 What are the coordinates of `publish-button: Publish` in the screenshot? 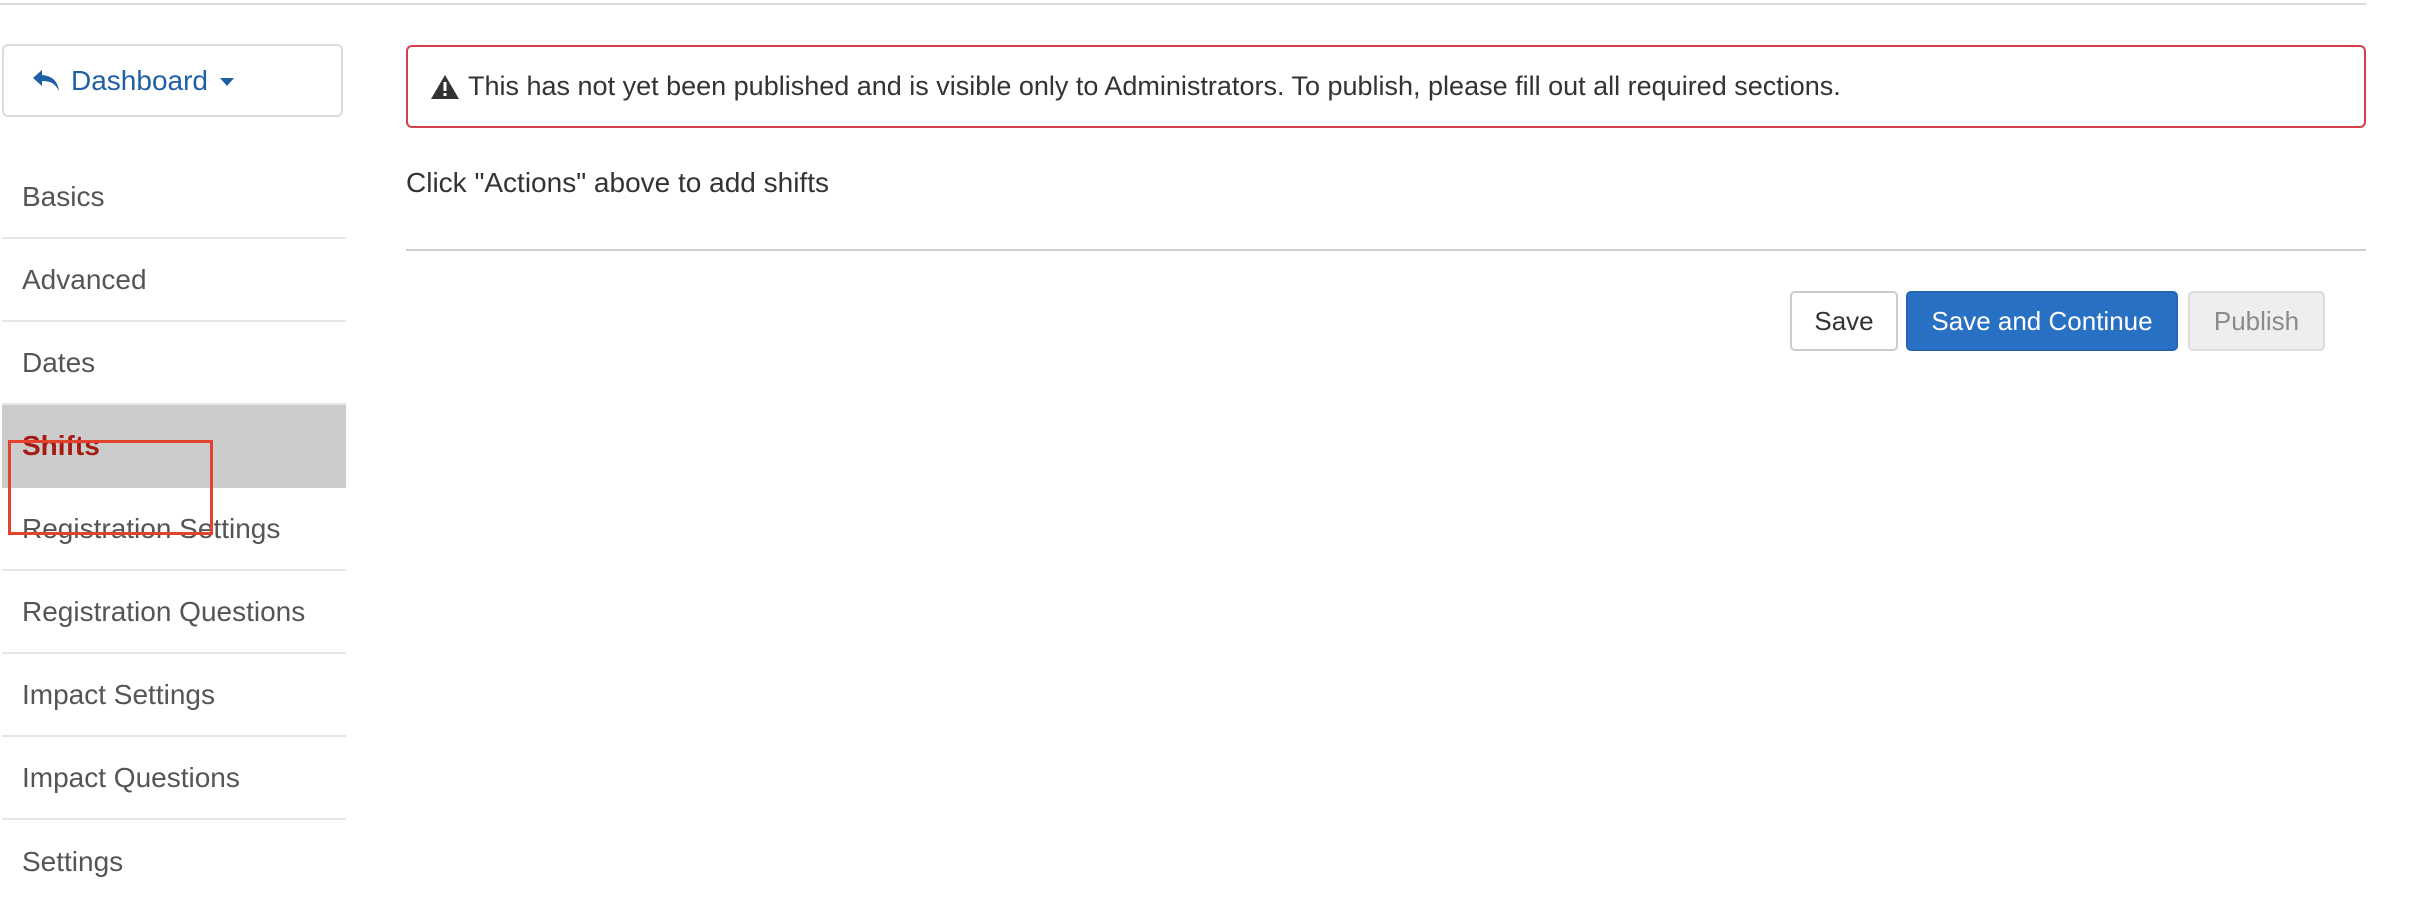 It's located at (2256, 321).